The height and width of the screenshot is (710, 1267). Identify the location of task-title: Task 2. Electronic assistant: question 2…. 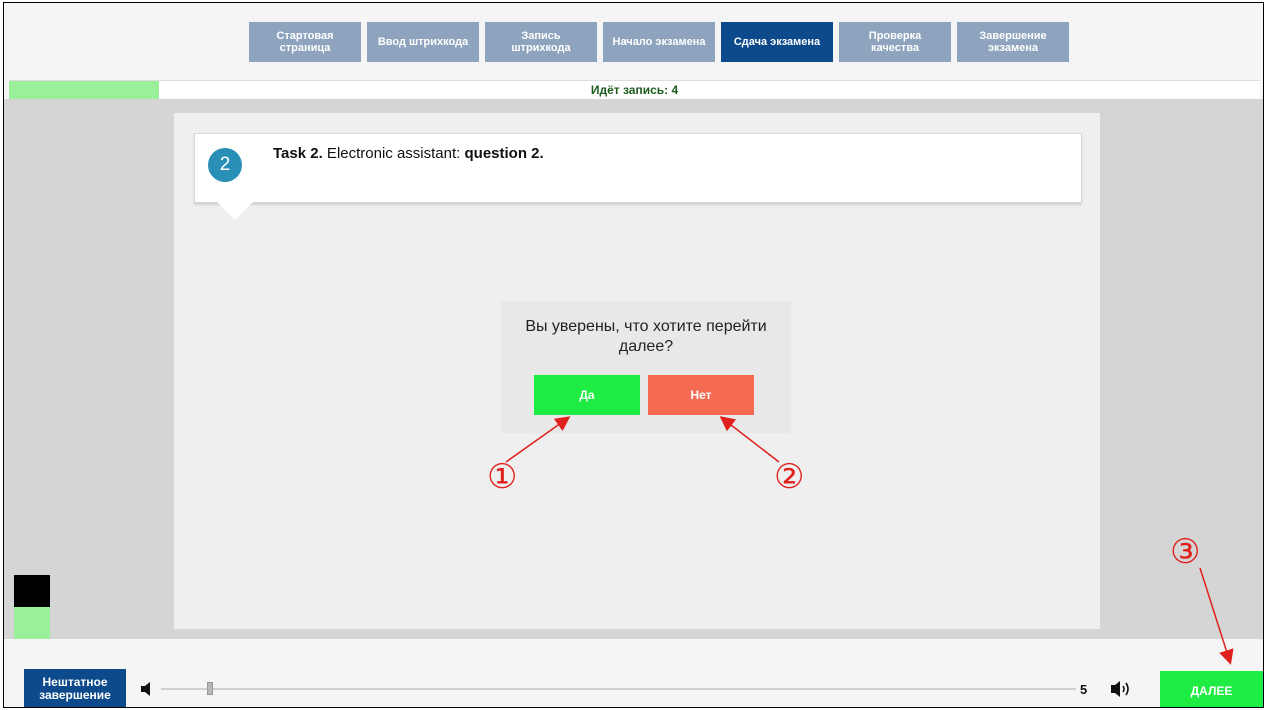
(408, 153).